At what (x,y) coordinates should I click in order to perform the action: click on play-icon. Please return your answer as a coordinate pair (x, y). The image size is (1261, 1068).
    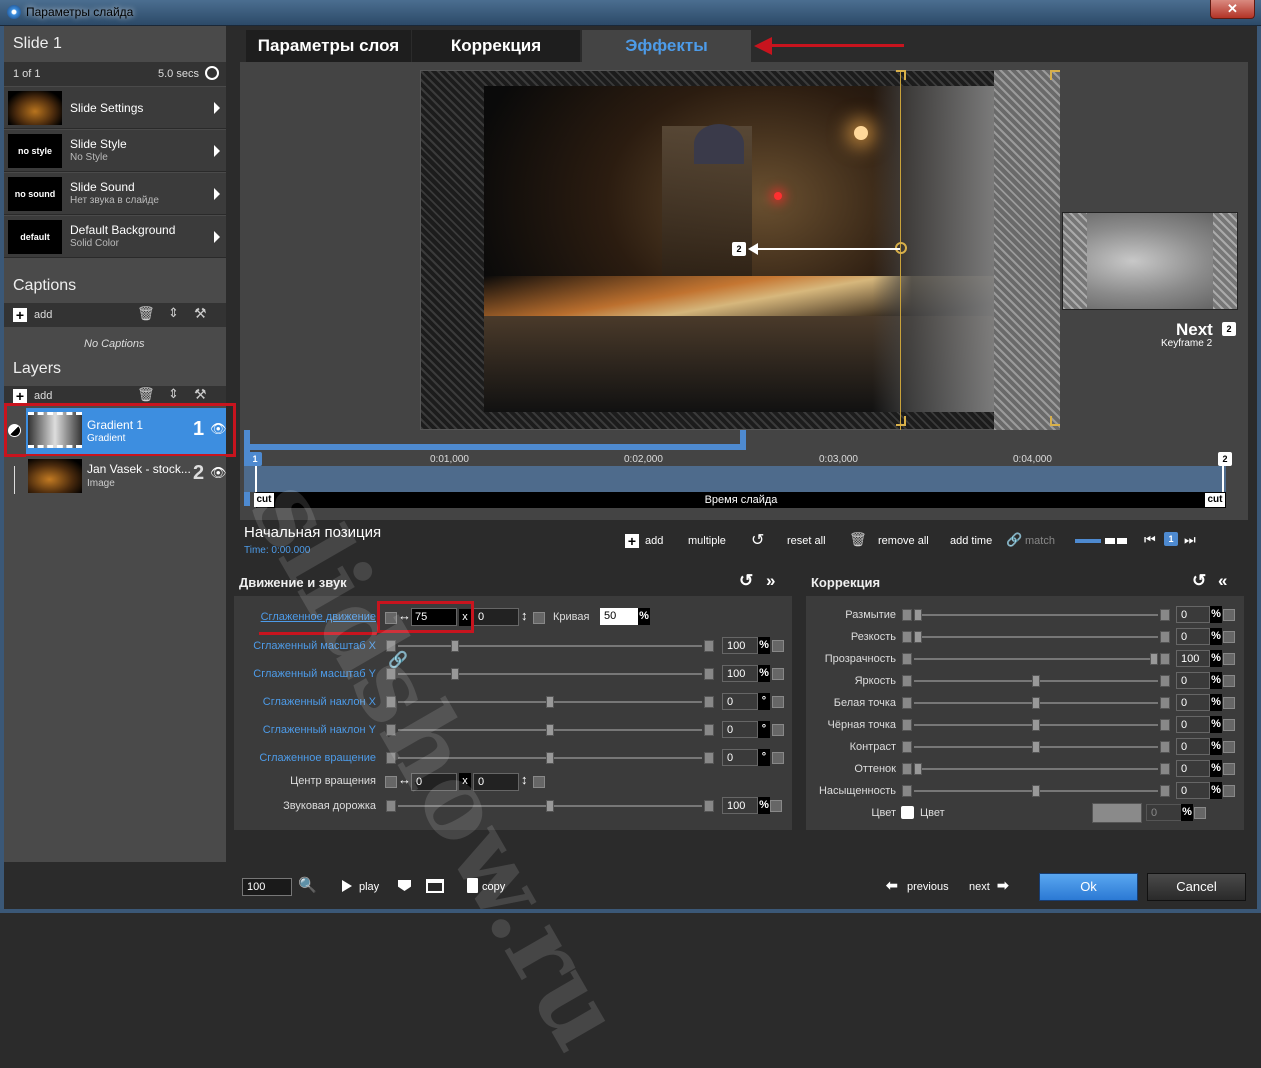
    Looking at the image, I should click on (347, 886).